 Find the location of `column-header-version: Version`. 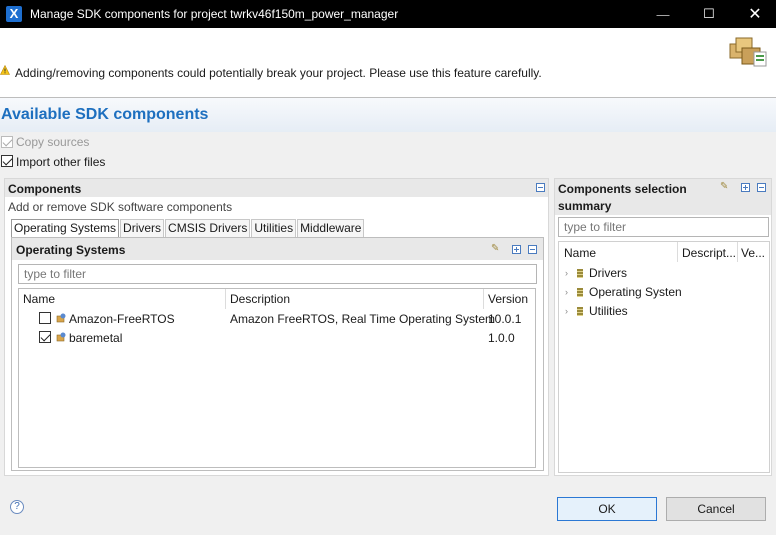

column-header-version: Version is located at coordinates (508, 299).